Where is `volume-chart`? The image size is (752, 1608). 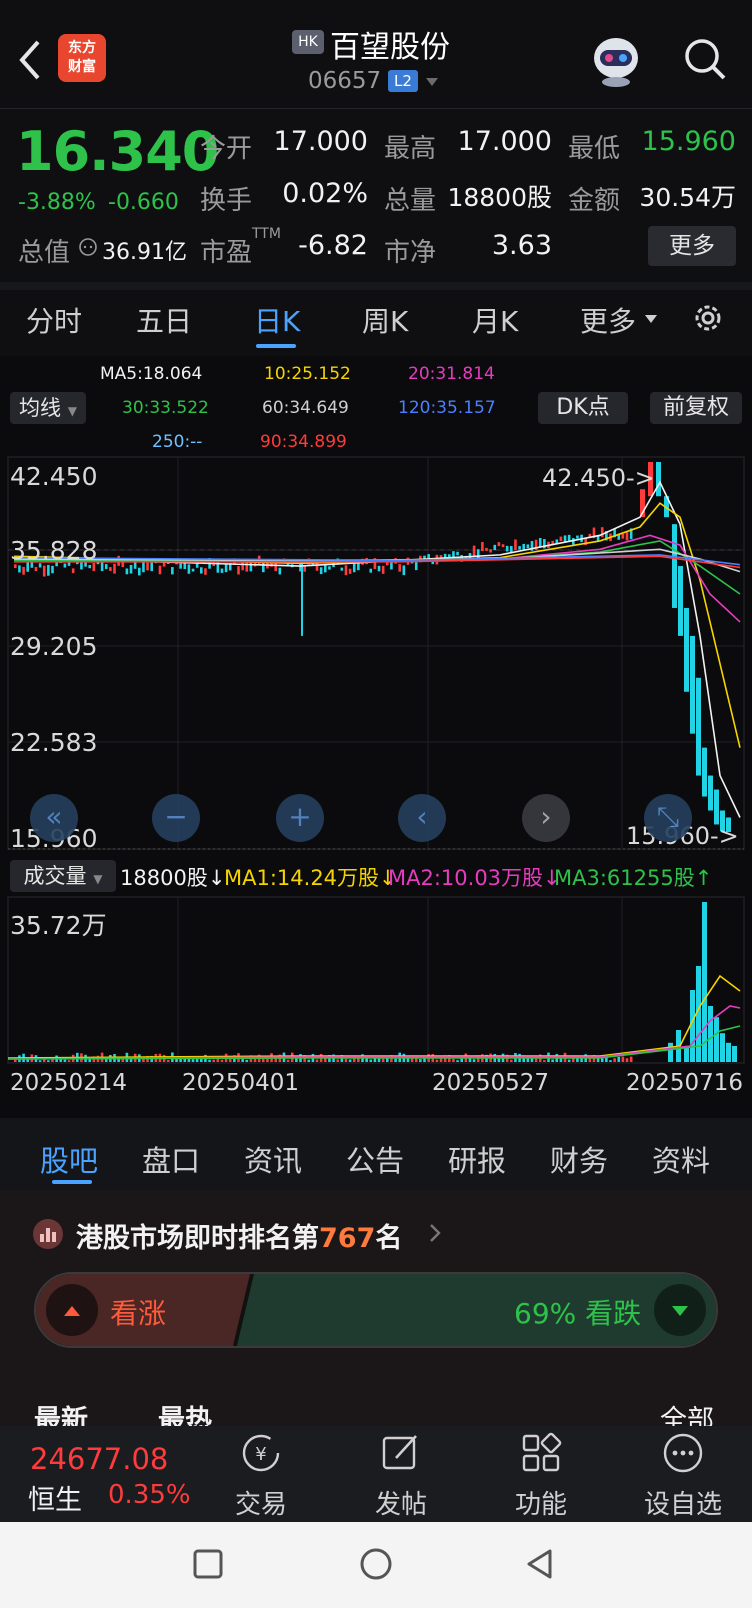 volume-chart is located at coordinates (376, 980).